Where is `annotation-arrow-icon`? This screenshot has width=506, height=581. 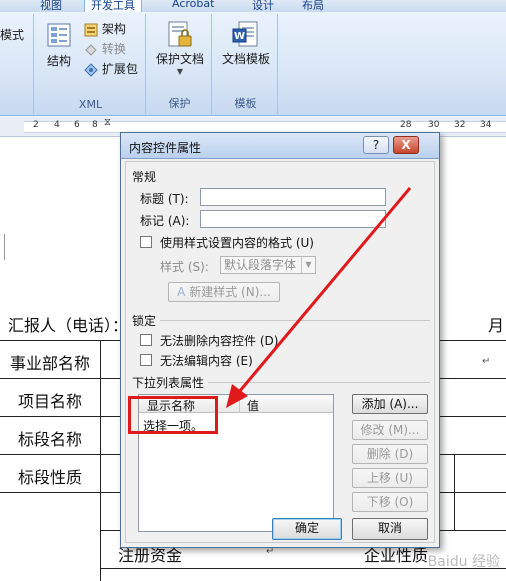
annotation-arrow-icon is located at coordinates (319, 297).